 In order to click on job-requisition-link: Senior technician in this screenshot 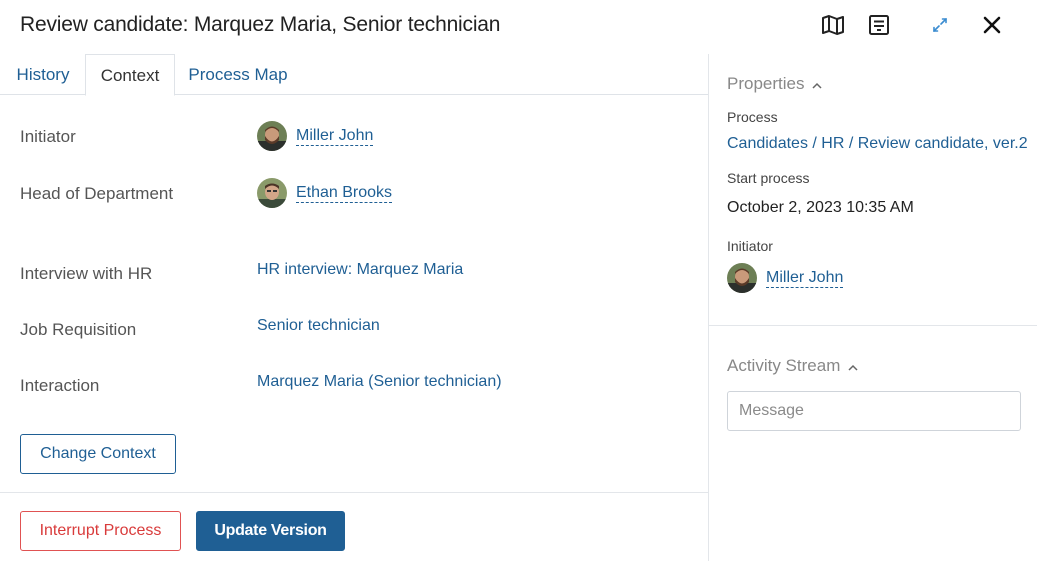, I will do `click(318, 326)`.